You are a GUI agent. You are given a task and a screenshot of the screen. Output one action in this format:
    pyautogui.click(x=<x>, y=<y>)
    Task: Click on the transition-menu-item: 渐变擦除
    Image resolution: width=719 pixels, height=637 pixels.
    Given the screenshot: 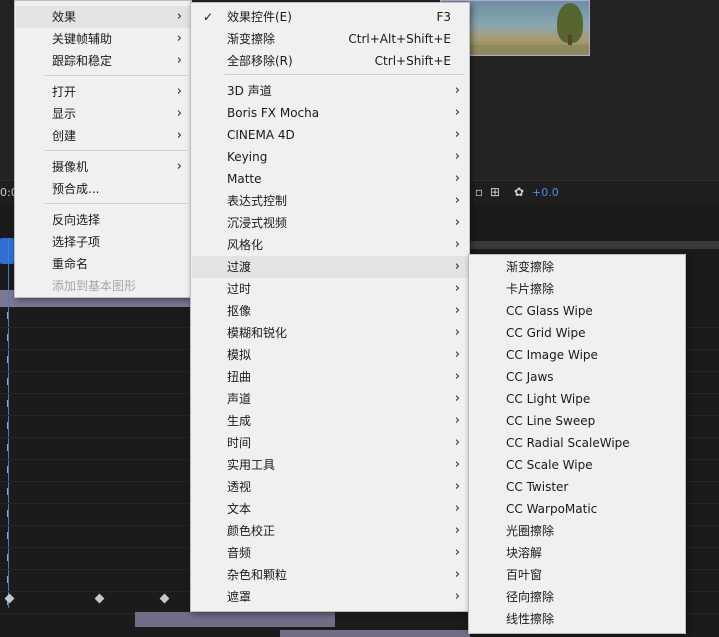 What is the action you would take?
    pyautogui.click(x=577, y=267)
    